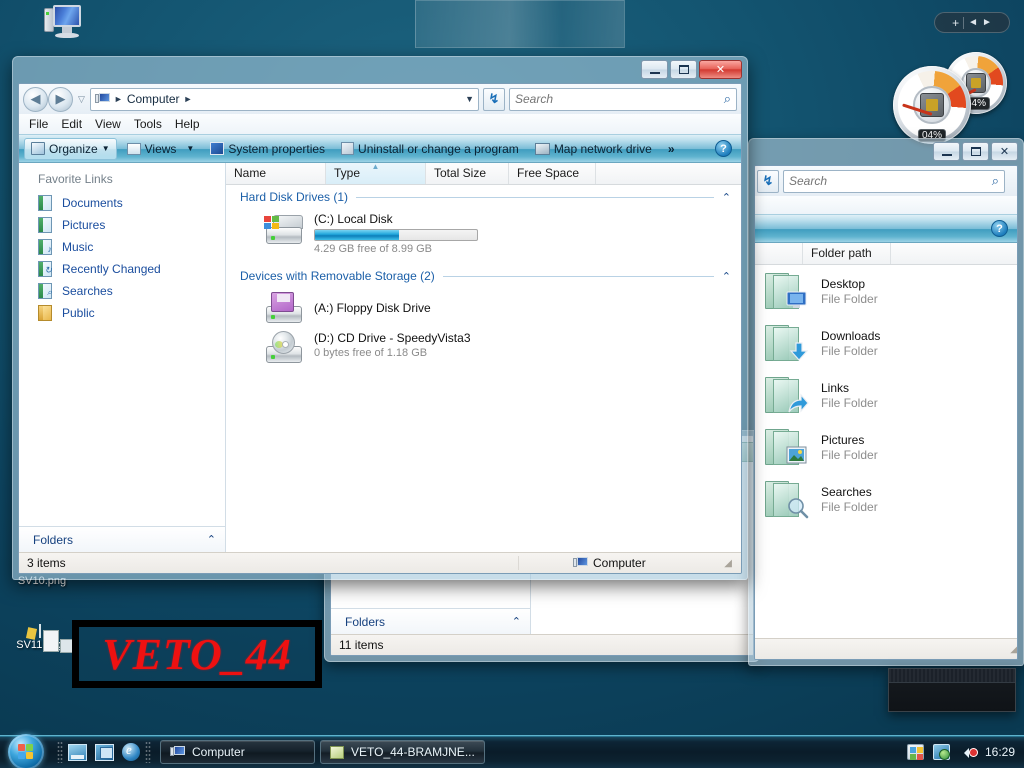  I want to click on drive-item-local-disk: (C:) Local Disk 4.29 GB free of 8.99 GB, so click(389, 233).